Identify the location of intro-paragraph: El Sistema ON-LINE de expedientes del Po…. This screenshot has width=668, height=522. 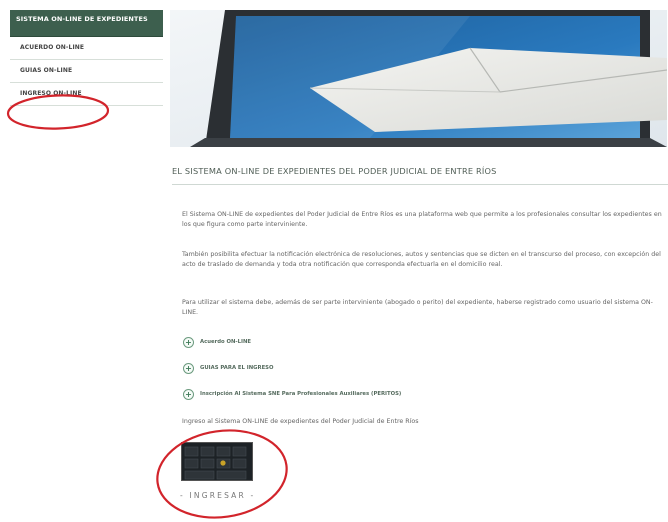
(422, 219).